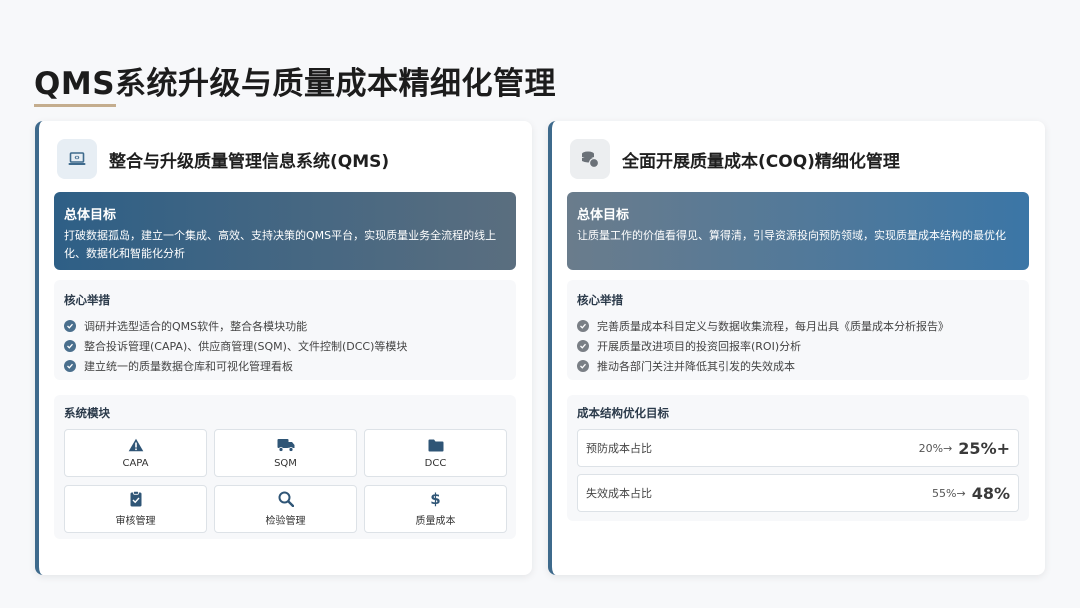 This screenshot has width=1080, height=608. Describe the element at coordinates (990, 493) in the screenshot. I see `cost-to: 48%` at that location.